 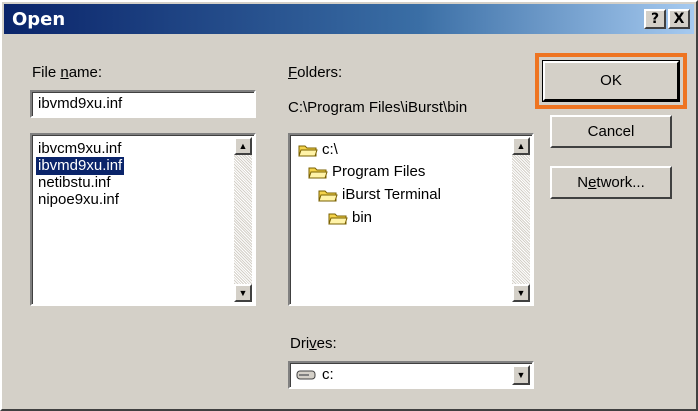 I want to click on file-name-input: ibvmd9xu.inf, so click(x=143, y=104).